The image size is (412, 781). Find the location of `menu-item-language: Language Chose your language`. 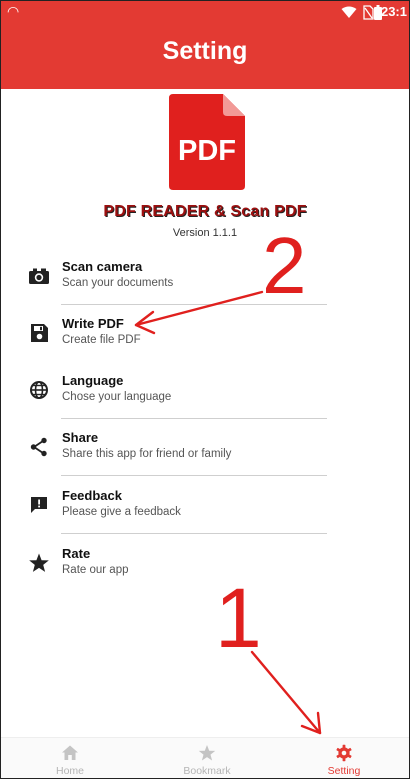

menu-item-language: Language Chose your language is located at coordinates (205, 391).